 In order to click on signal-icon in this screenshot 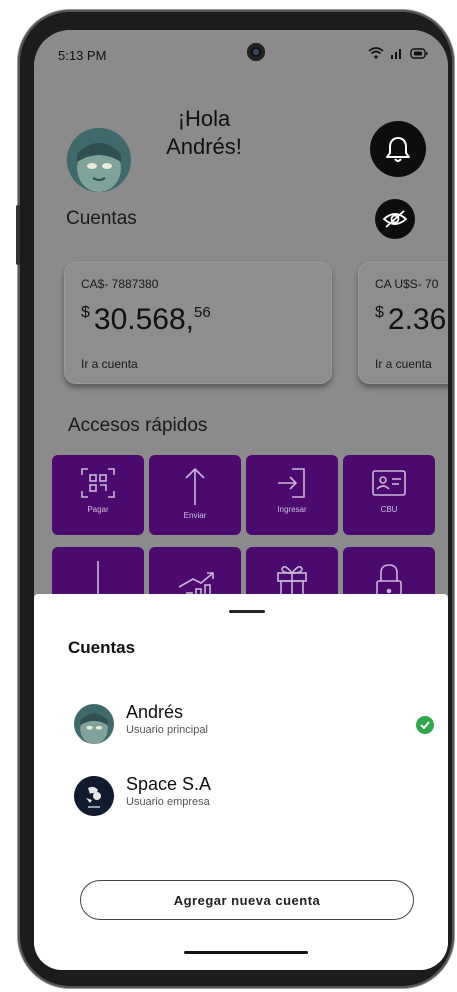, I will do `click(396, 54)`.